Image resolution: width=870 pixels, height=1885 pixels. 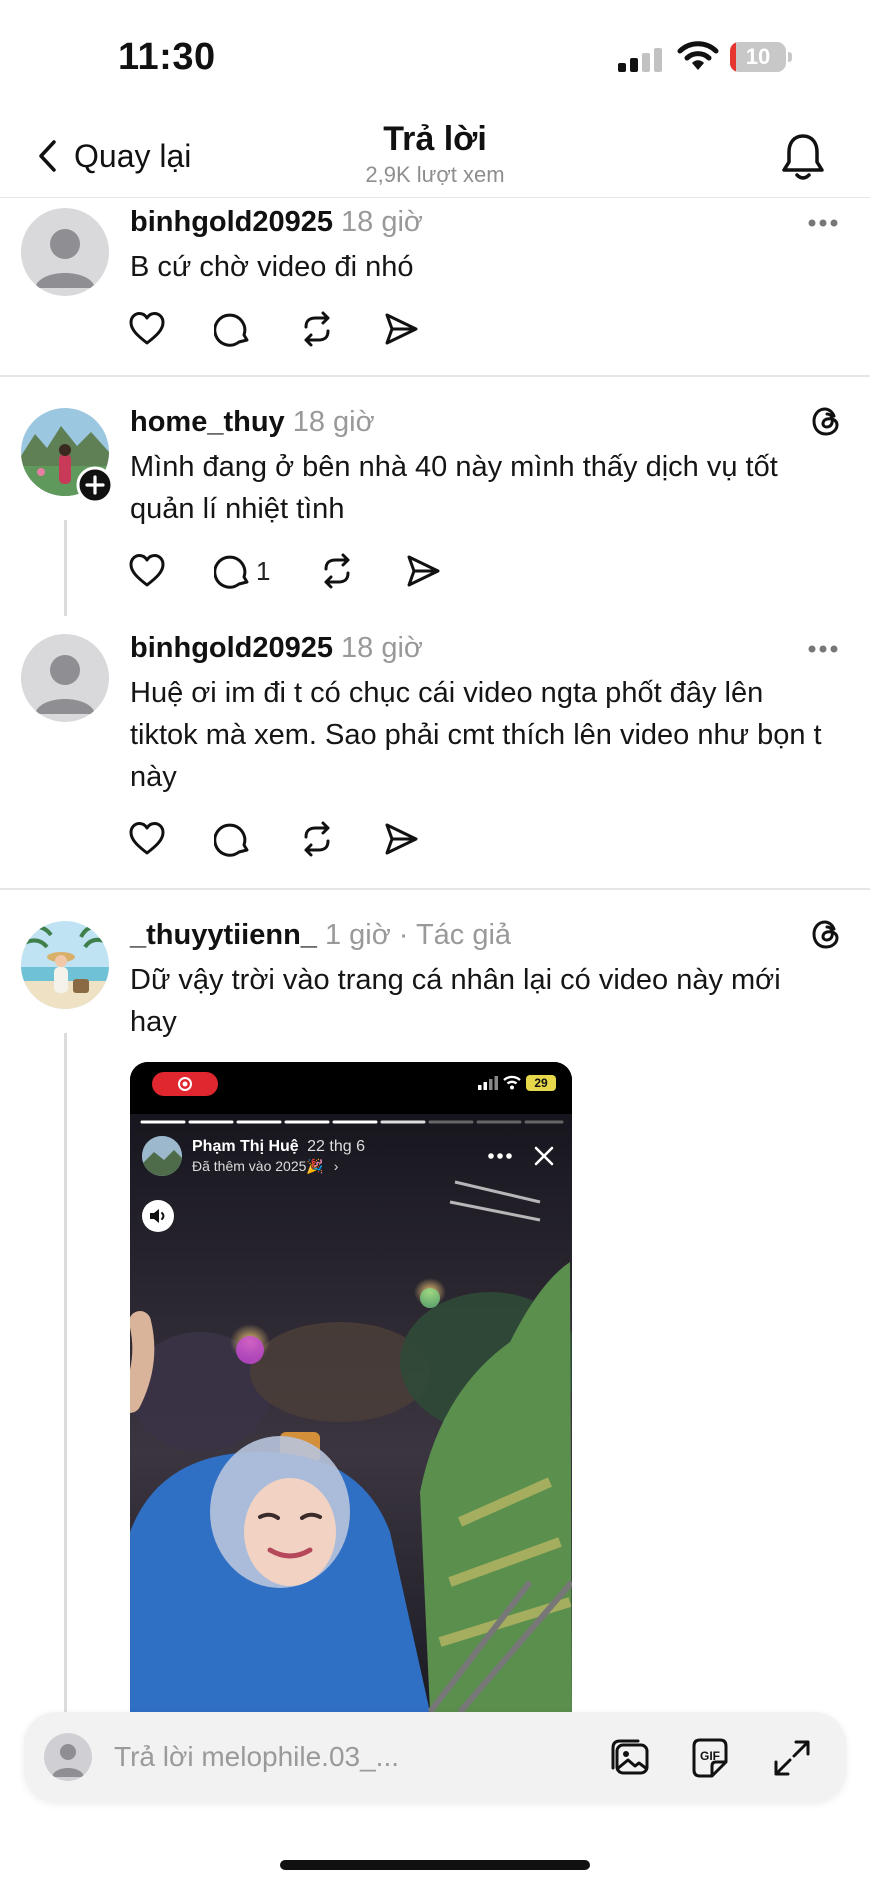 I want to click on story-user: Phạm Thị Huệ 22 thg 6, so click(x=278, y=1147).